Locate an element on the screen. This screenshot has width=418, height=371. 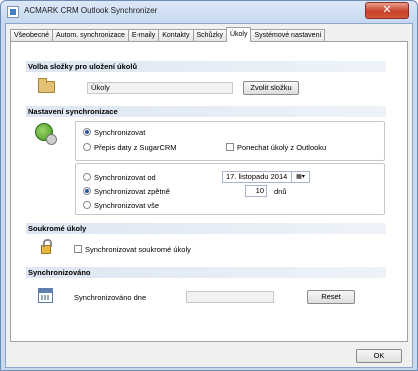
radio-sync-all-label: Synchronizovat vše is located at coordinates (127, 205).